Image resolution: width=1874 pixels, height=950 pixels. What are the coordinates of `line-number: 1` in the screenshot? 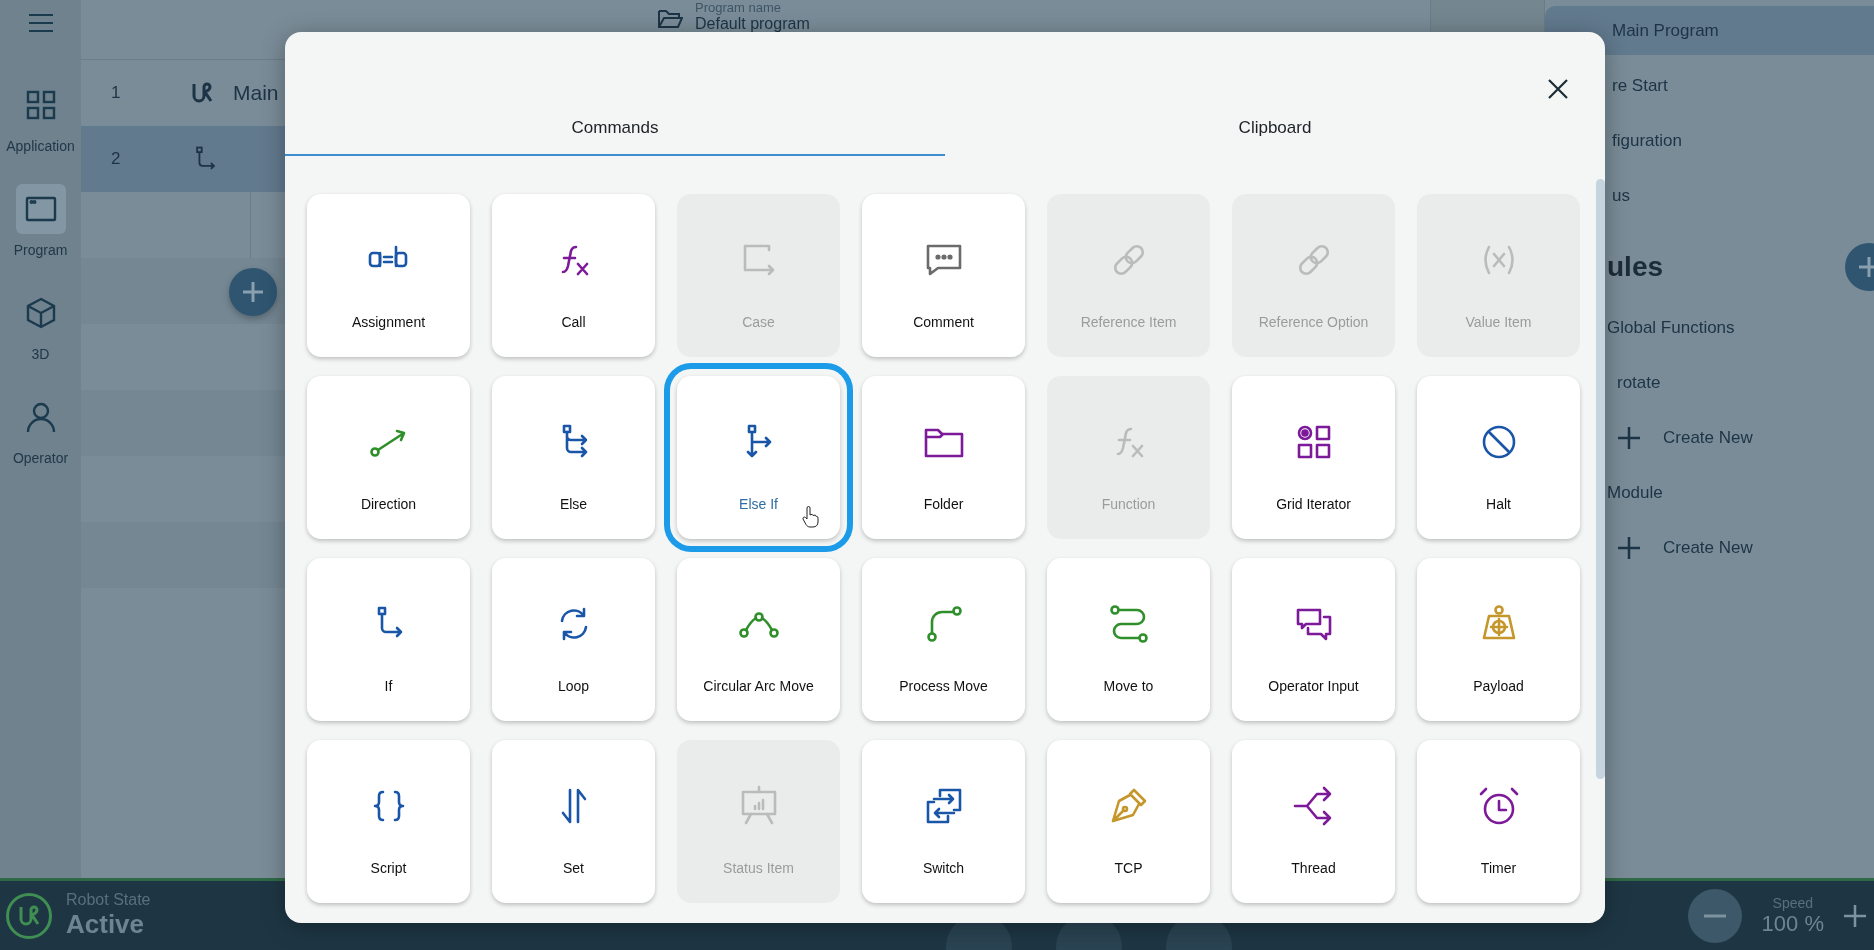 It's located at (116, 93).